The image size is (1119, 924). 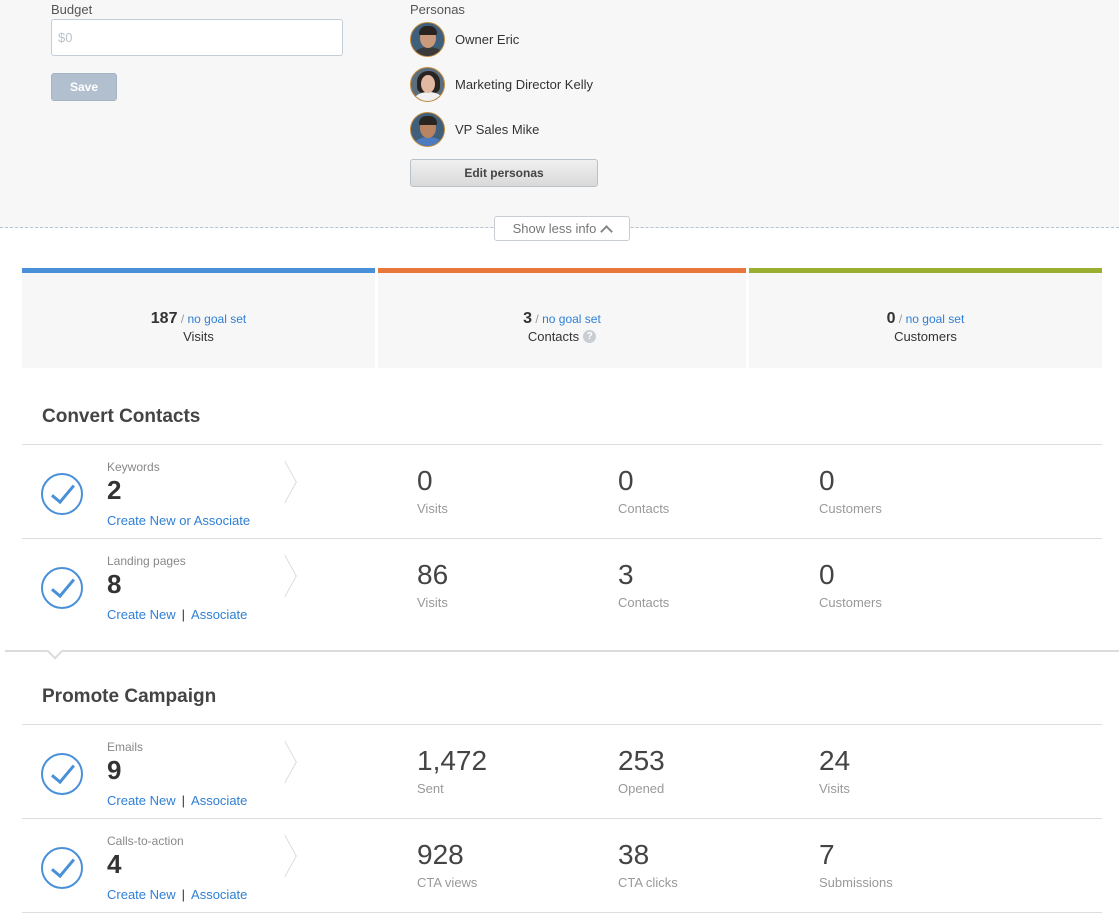 I want to click on goal-card-contacts: 3 / no goal set Contacts?, so click(x=562, y=318).